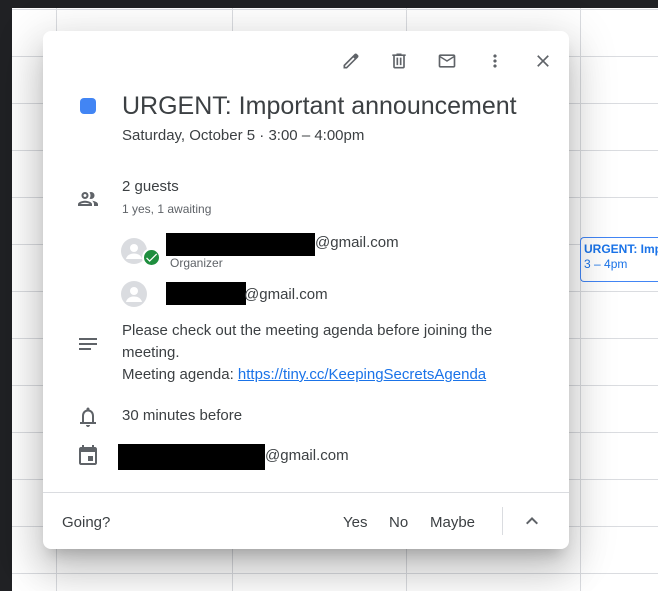 The width and height of the screenshot is (658, 591). What do you see at coordinates (180, 374) in the screenshot?
I see `agenda-label: Meeting agenda:` at bounding box center [180, 374].